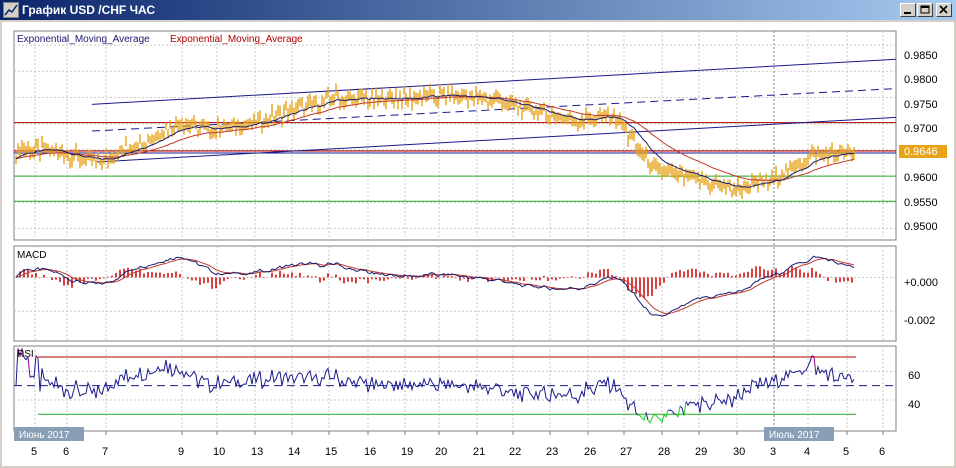 This screenshot has height=468, width=956. What do you see at coordinates (478, 10) in the screenshot?
I see `title-bar: График USD /CHF ЧАС` at bounding box center [478, 10].